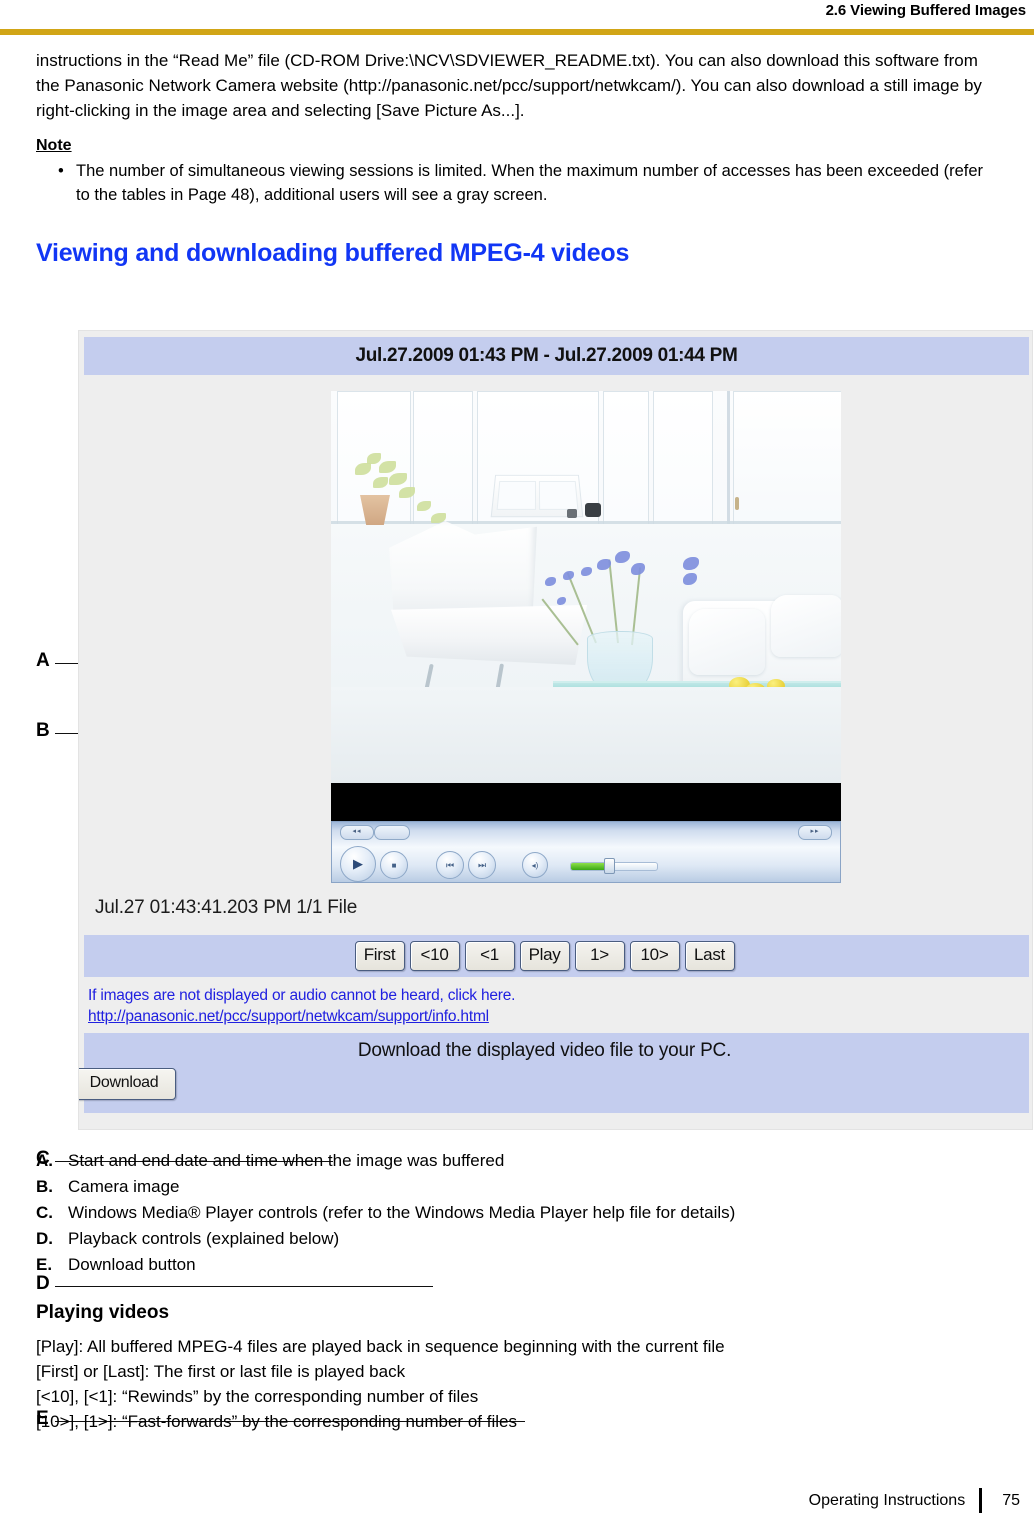  Describe the element at coordinates (586, 735) in the screenshot. I see `floor` at that location.